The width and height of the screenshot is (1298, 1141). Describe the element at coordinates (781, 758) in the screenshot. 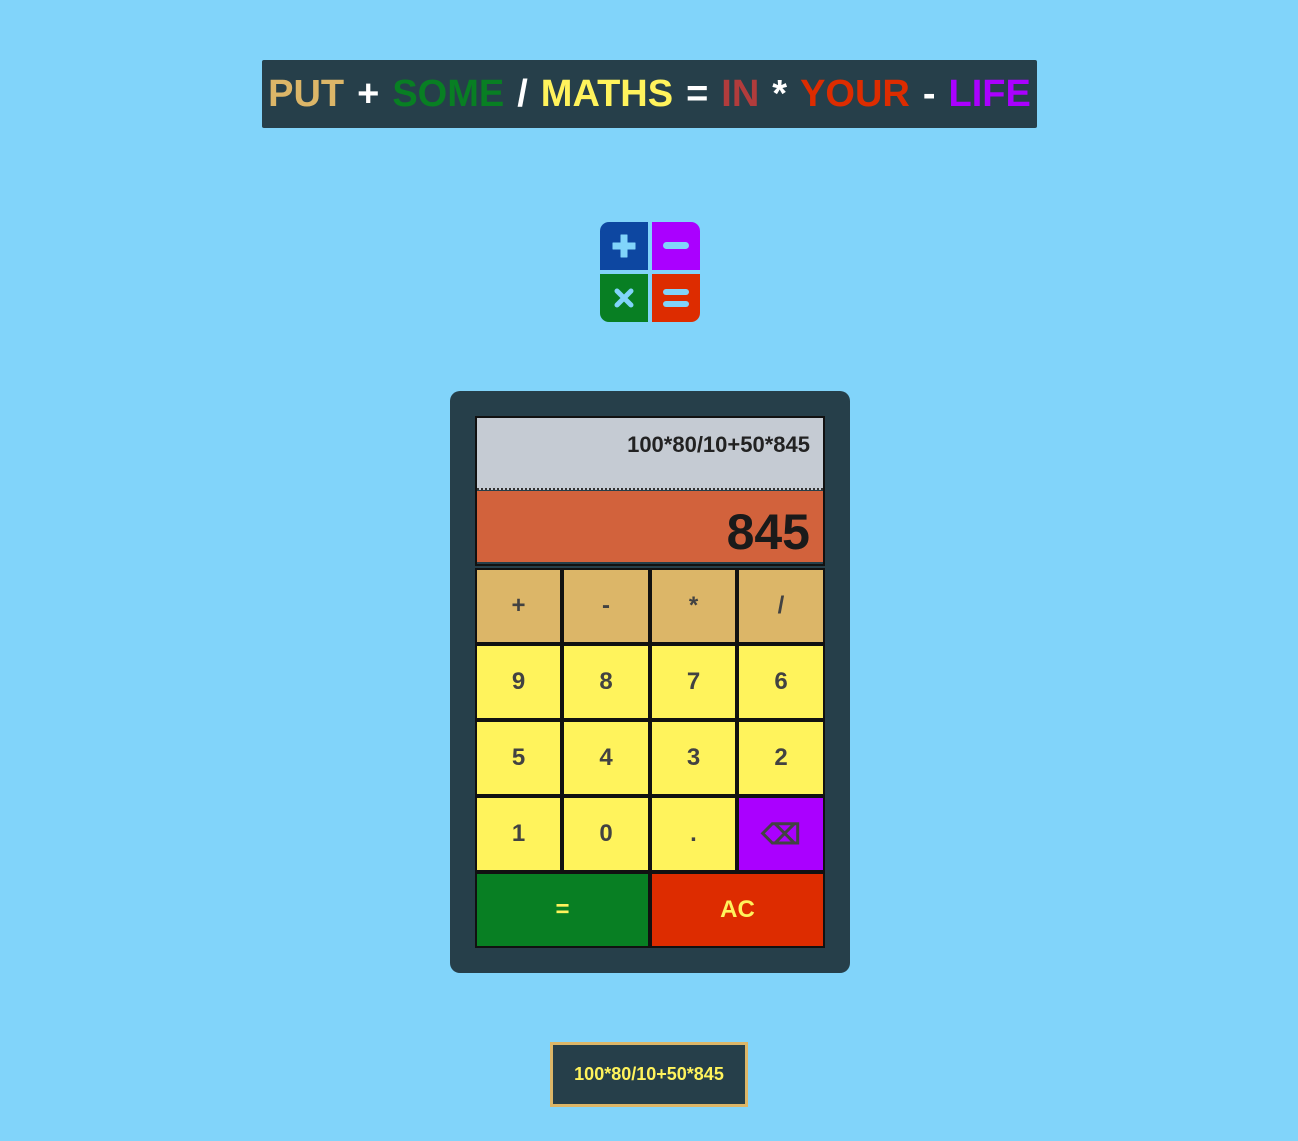

I see `digit-2-button: 2` at that location.